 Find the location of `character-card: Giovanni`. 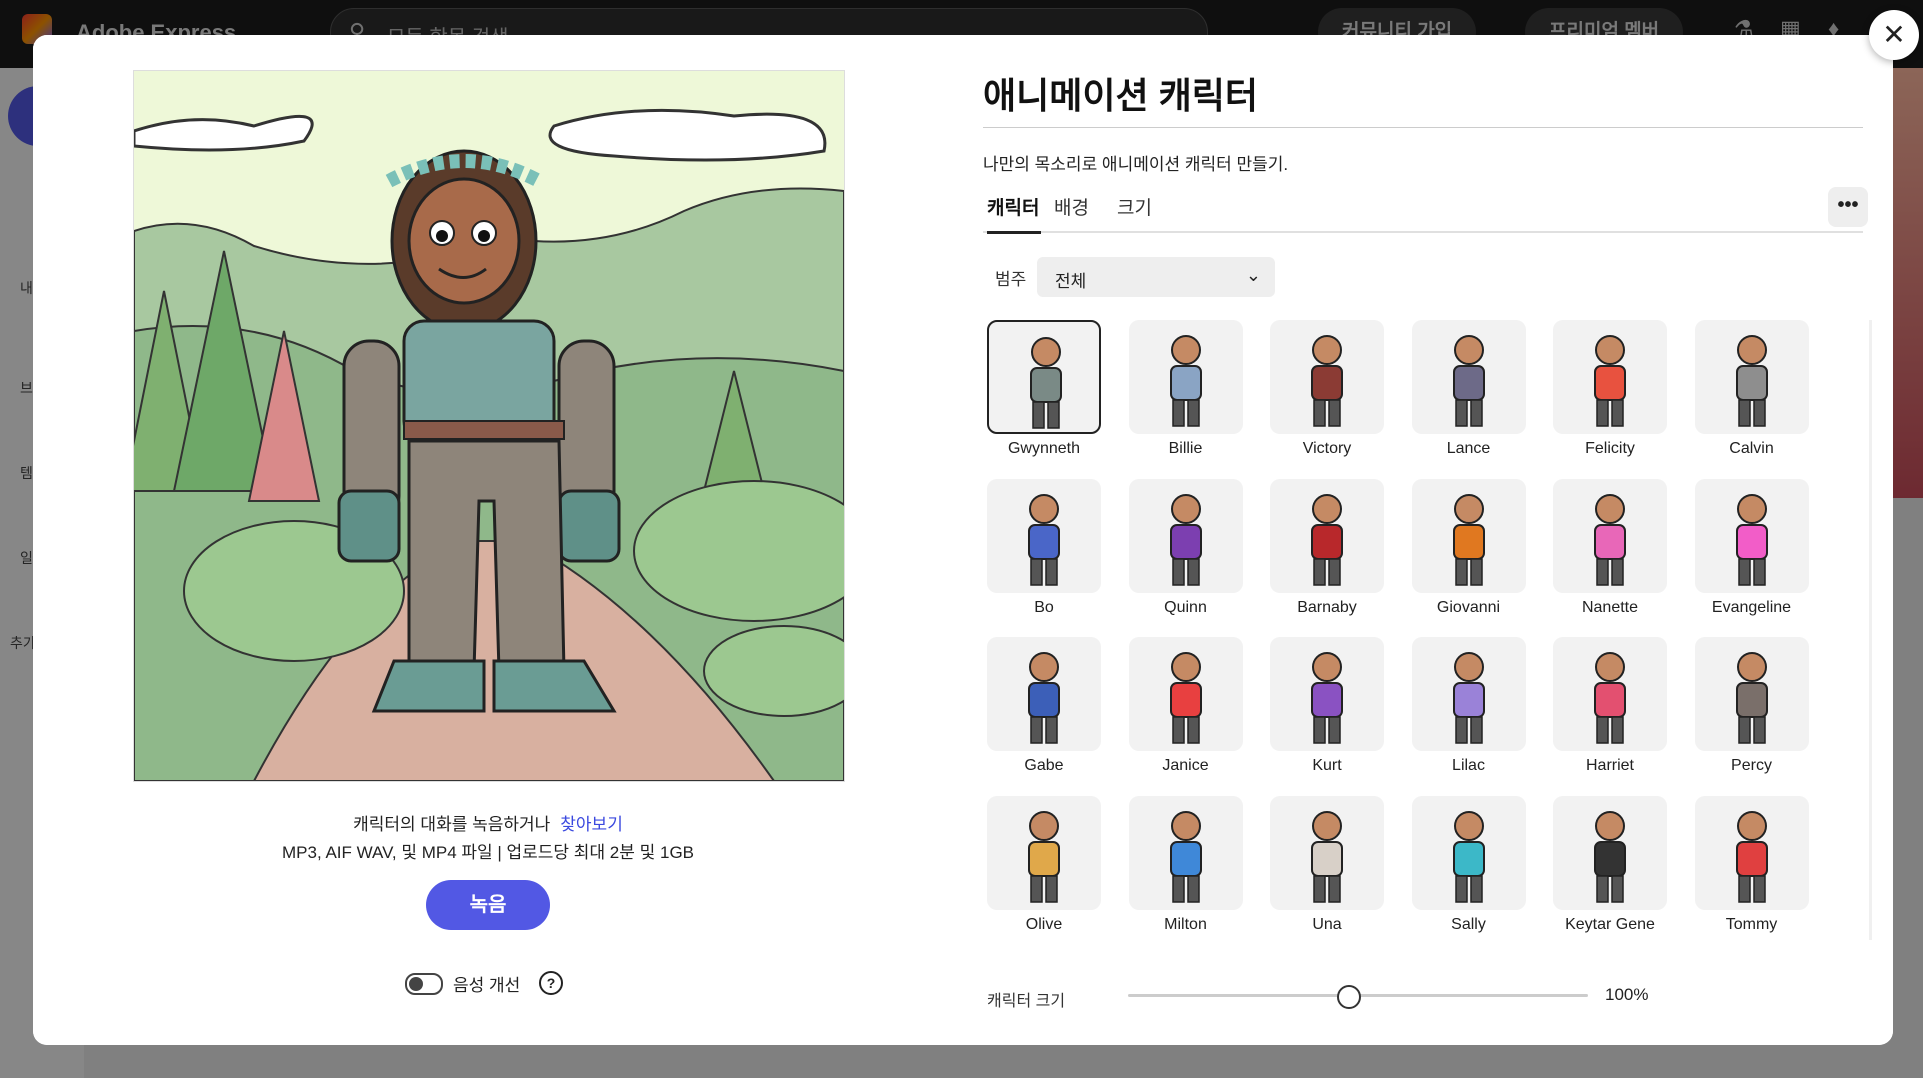

character-card: Giovanni is located at coordinates (1468, 547).